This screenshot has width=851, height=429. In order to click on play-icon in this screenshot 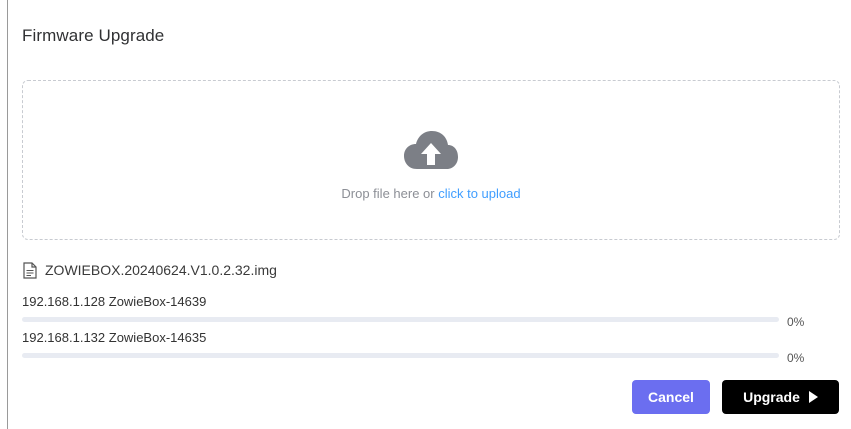, I will do `click(813, 397)`.